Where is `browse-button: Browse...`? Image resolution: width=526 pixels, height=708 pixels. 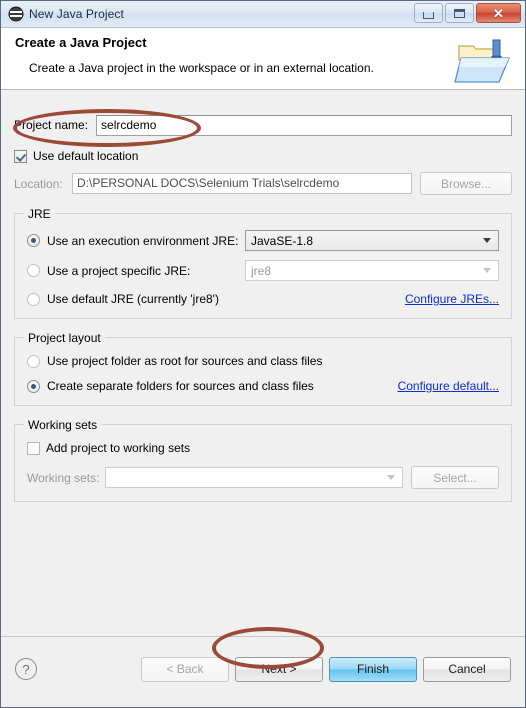
browse-button: Browse... is located at coordinates (466, 183).